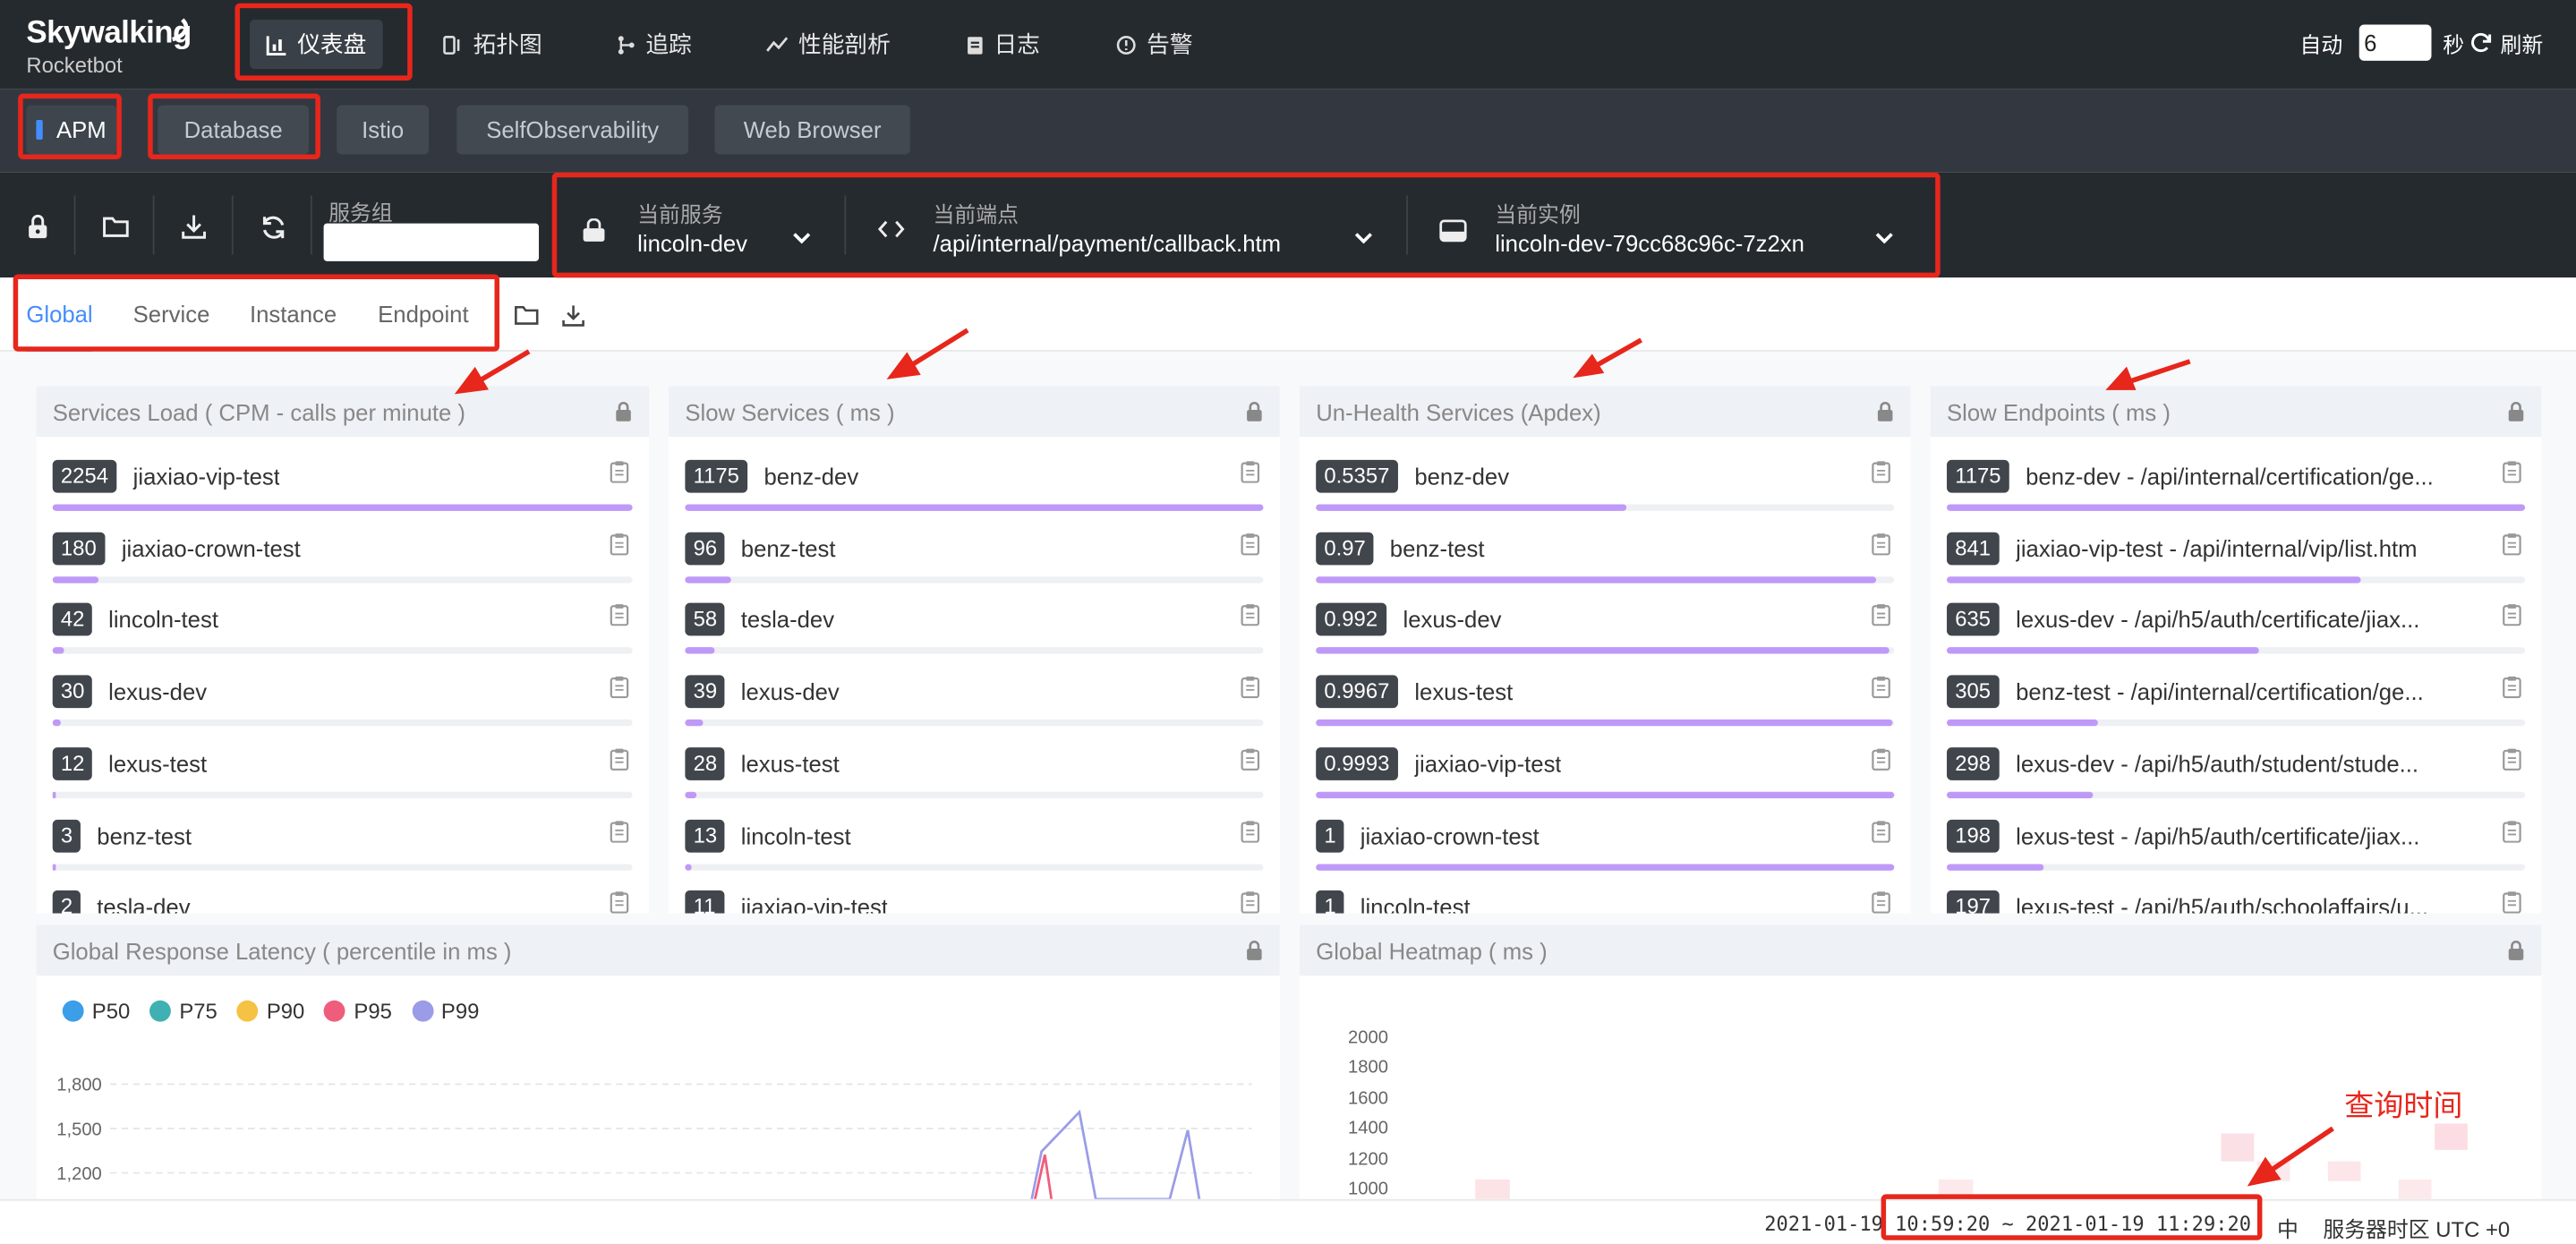 This screenshot has height=1244, width=2576. What do you see at coordinates (526, 319) in the screenshot?
I see `folder-icon` at bounding box center [526, 319].